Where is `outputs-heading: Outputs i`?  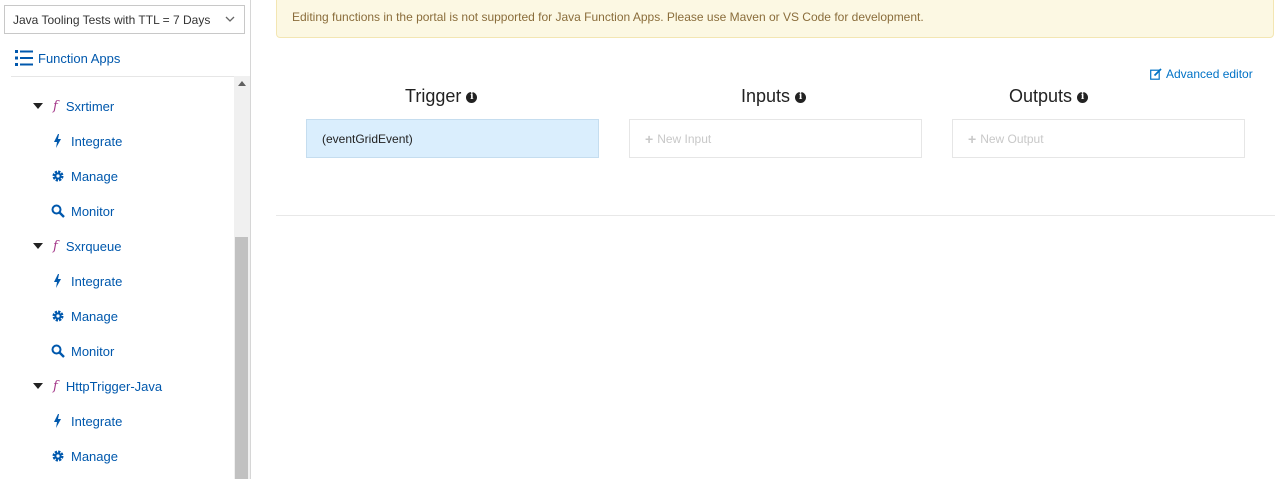 outputs-heading: Outputs i is located at coordinates (1049, 96).